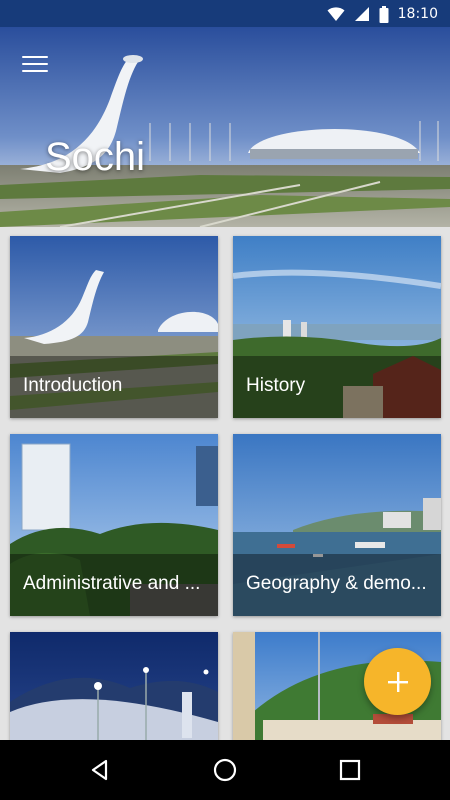  What do you see at coordinates (417, 14) in the screenshot?
I see `status-time: 18:10` at bounding box center [417, 14].